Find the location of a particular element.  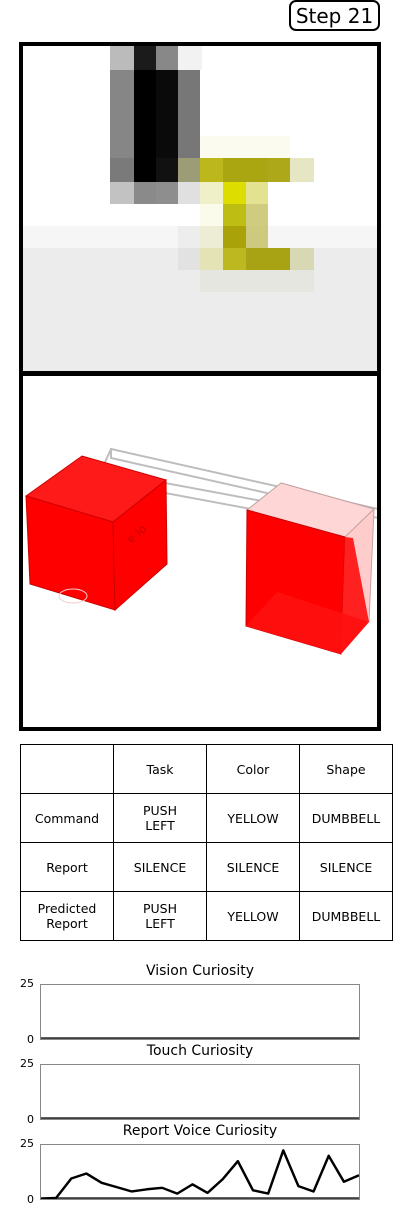

touch-curiosity-title: Touch Curiosity is located at coordinates (200, 1051).